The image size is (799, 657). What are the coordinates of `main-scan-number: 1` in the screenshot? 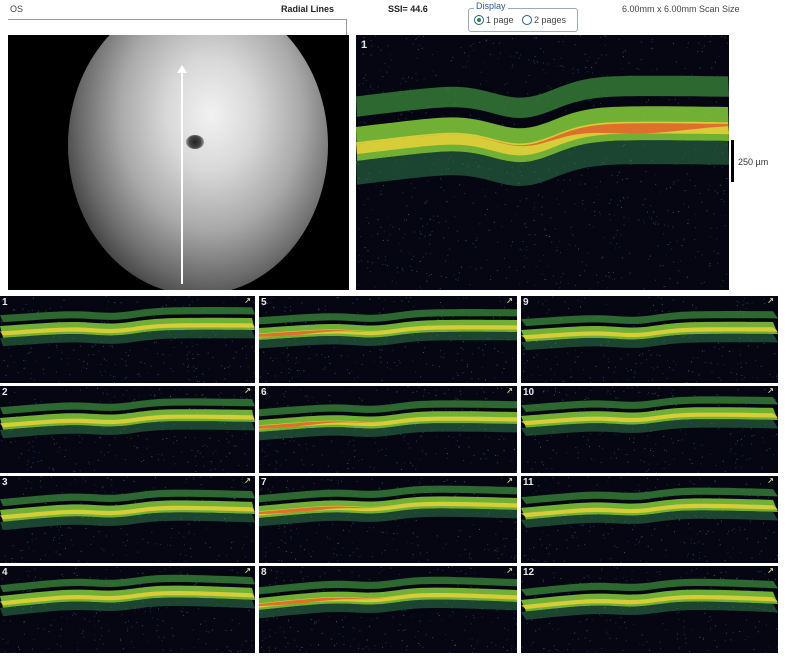 It's located at (364, 45).